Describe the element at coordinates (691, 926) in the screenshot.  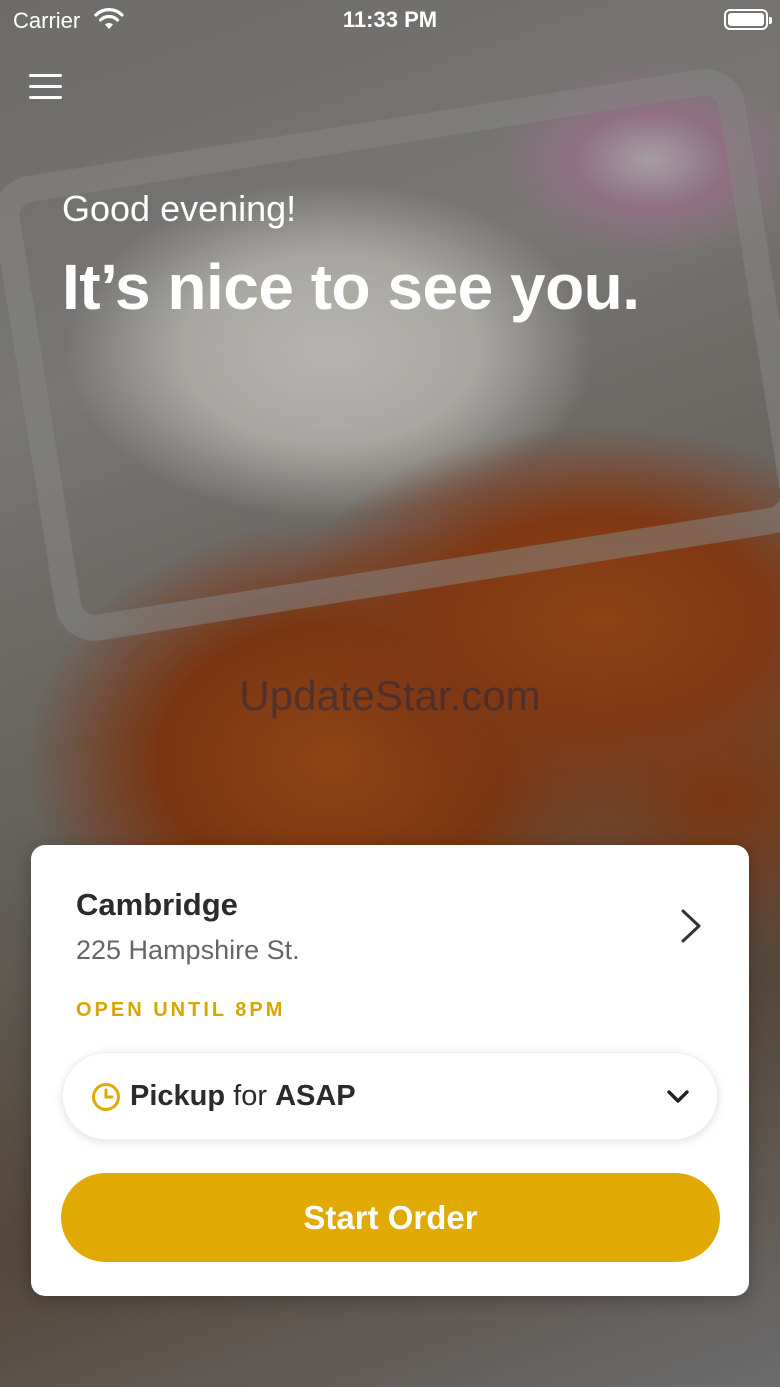
I see `chevron-right-icon` at that location.